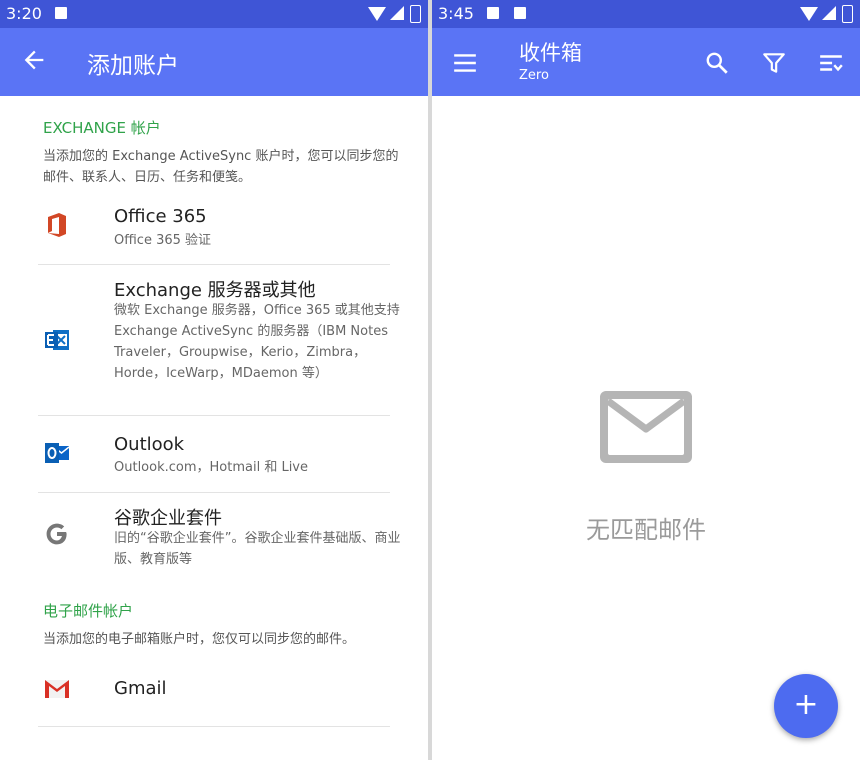  Describe the element at coordinates (493, 13) in the screenshot. I see `image-notification-icon` at that location.